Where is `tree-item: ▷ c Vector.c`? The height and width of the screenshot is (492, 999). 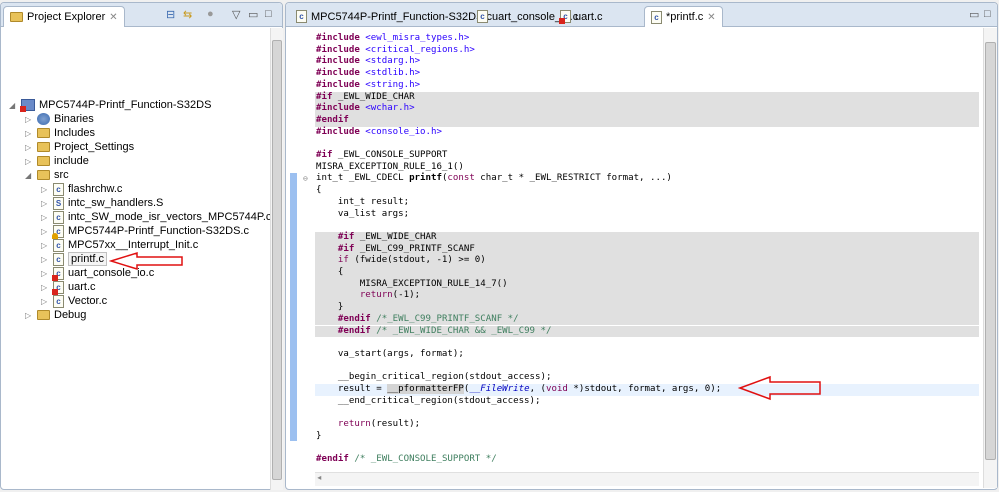 tree-item: ▷ c Vector.c is located at coordinates (74, 301).